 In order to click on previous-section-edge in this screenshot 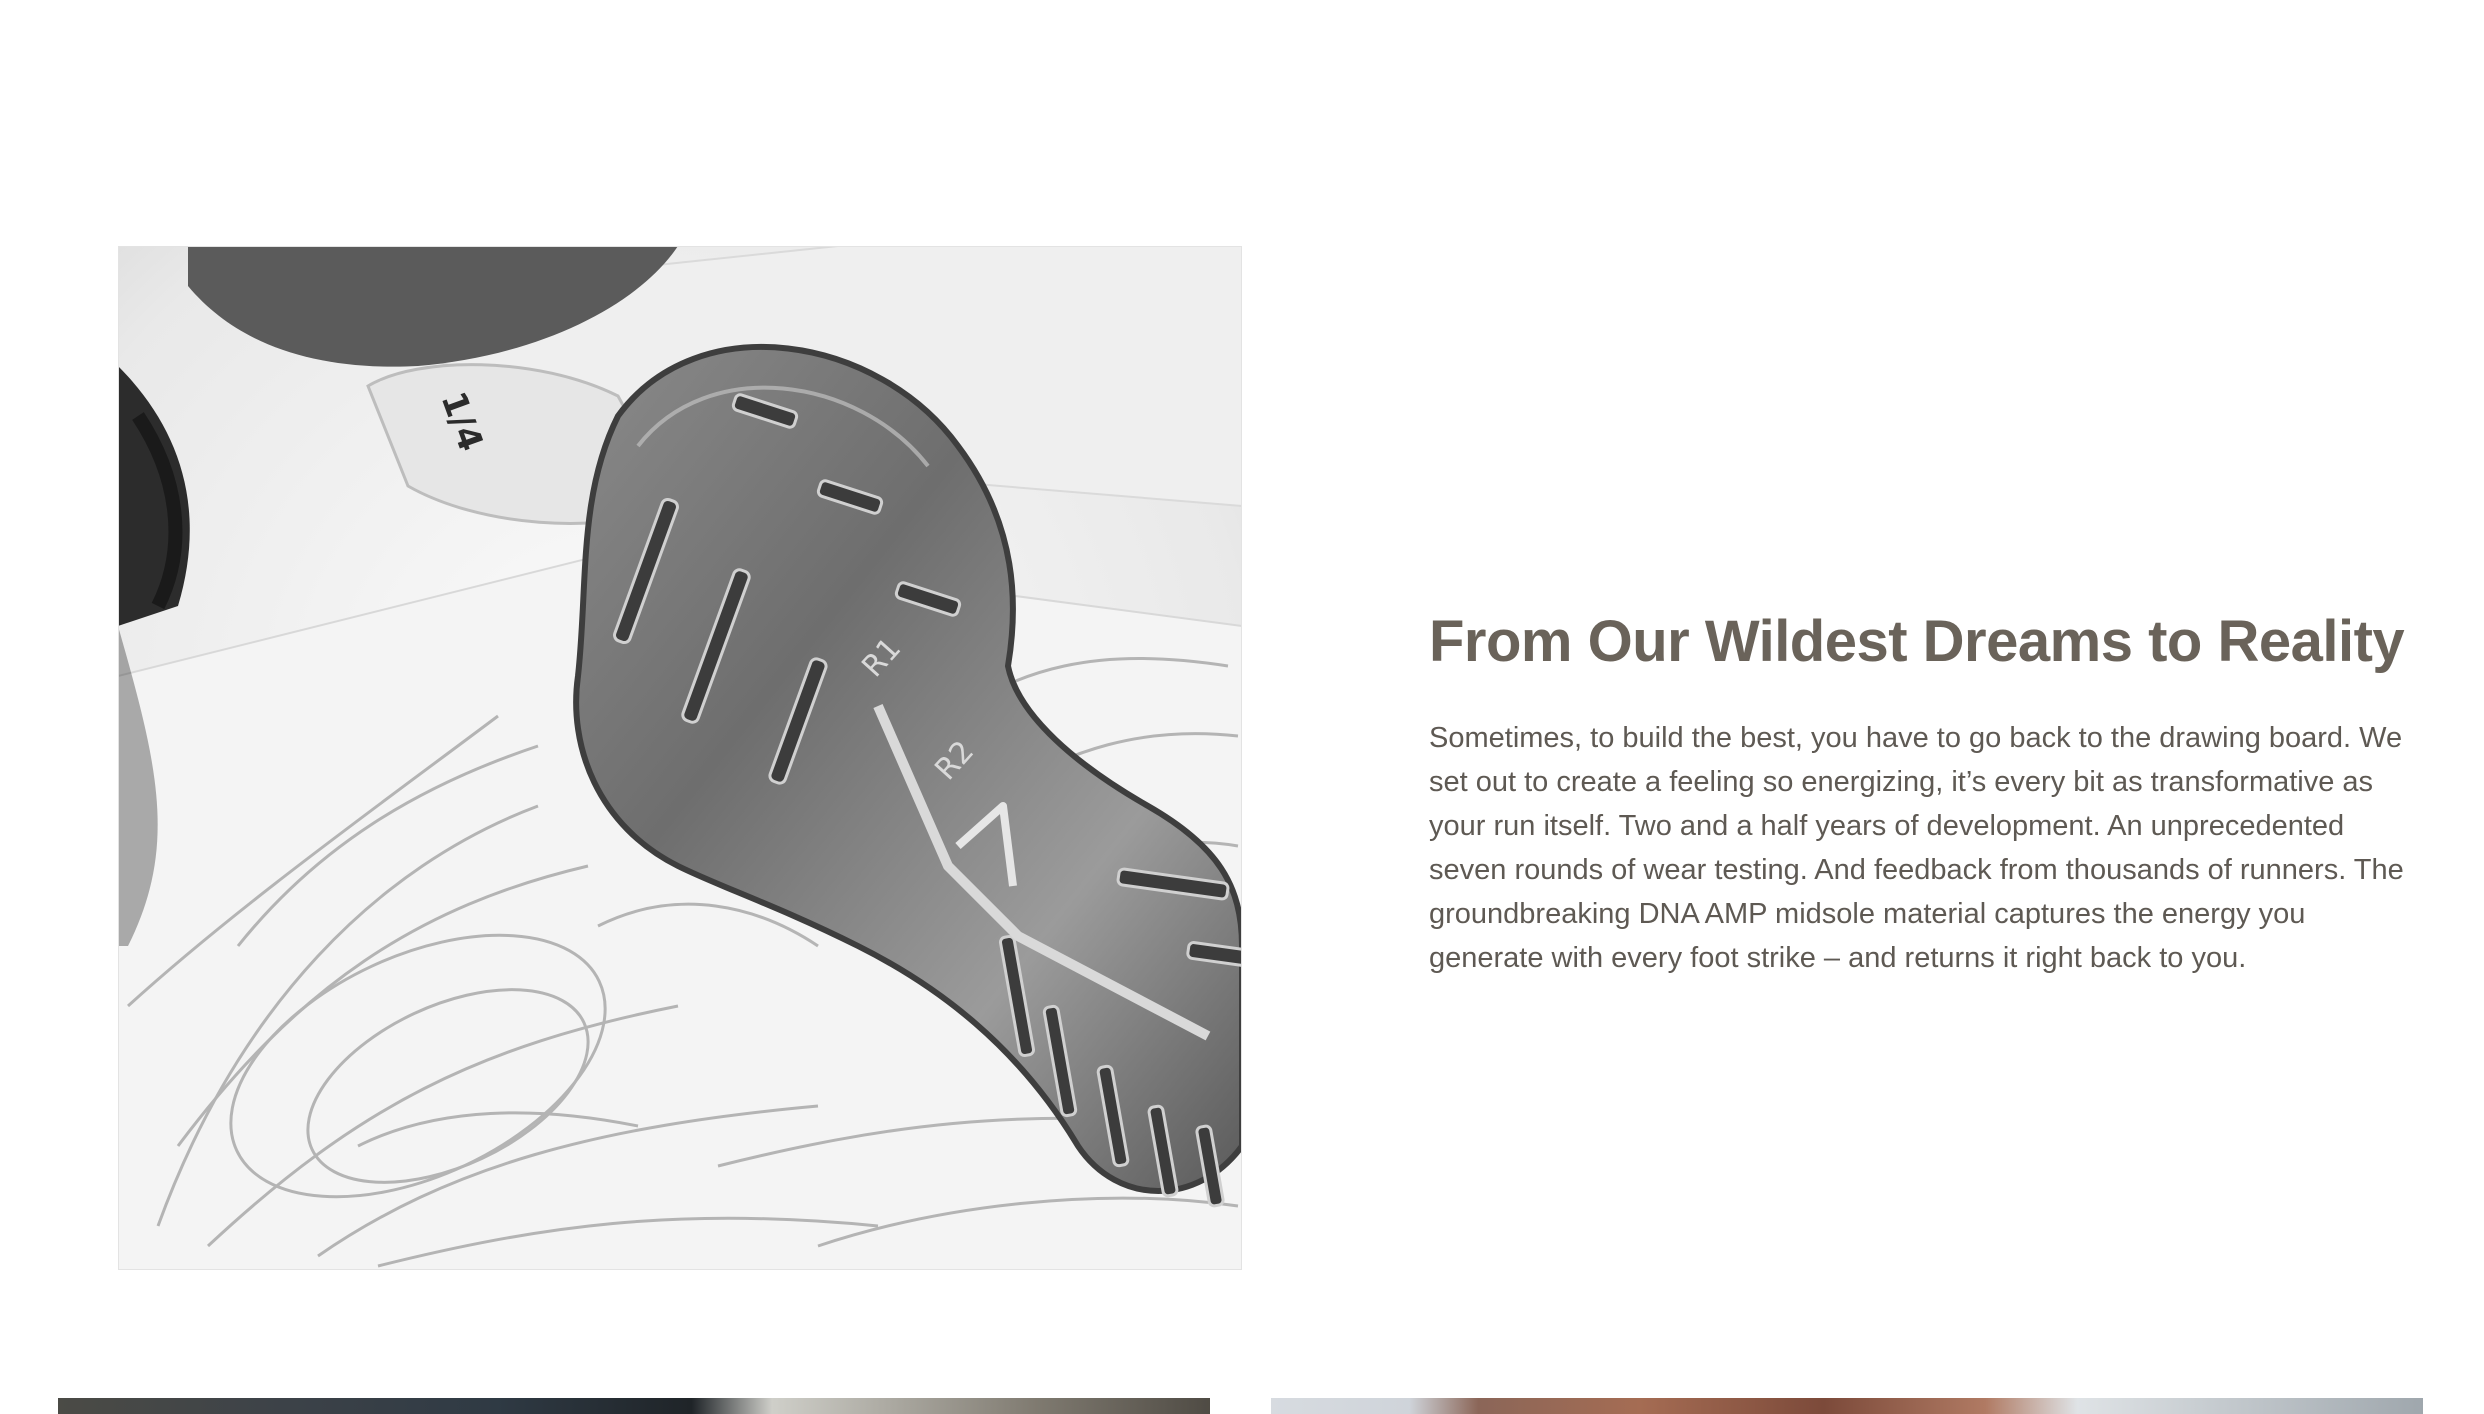, I will do `click(1190, 3)`.